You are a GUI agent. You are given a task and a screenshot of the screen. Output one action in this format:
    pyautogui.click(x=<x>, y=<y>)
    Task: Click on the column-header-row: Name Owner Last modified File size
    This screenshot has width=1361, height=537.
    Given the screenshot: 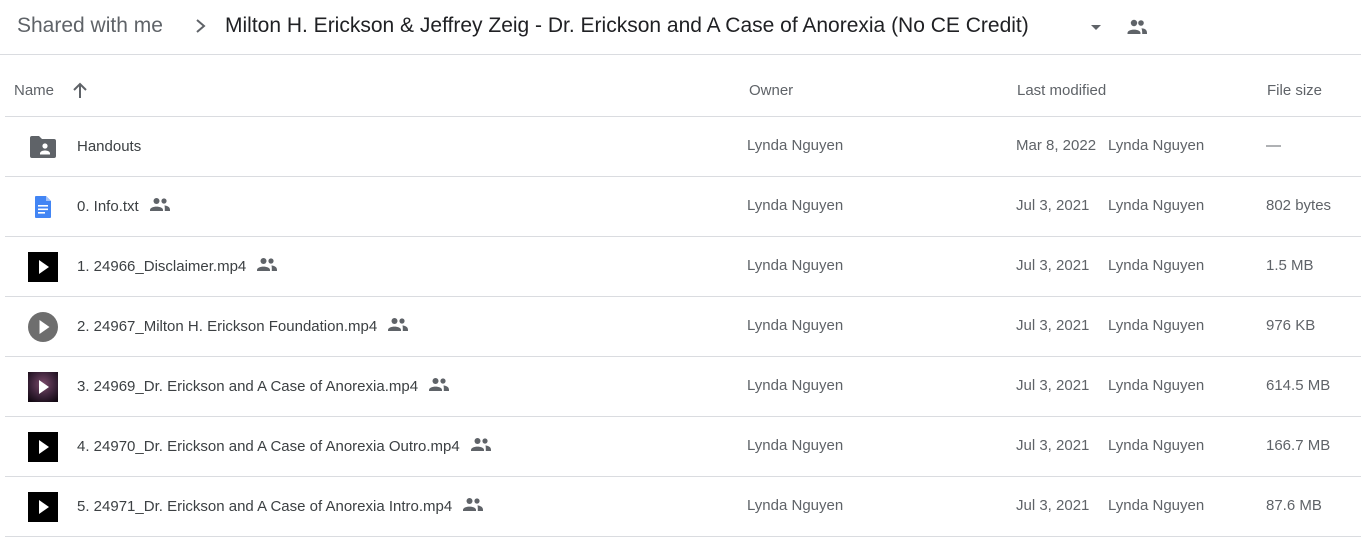 What is the action you would take?
    pyautogui.click(x=683, y=86)
    